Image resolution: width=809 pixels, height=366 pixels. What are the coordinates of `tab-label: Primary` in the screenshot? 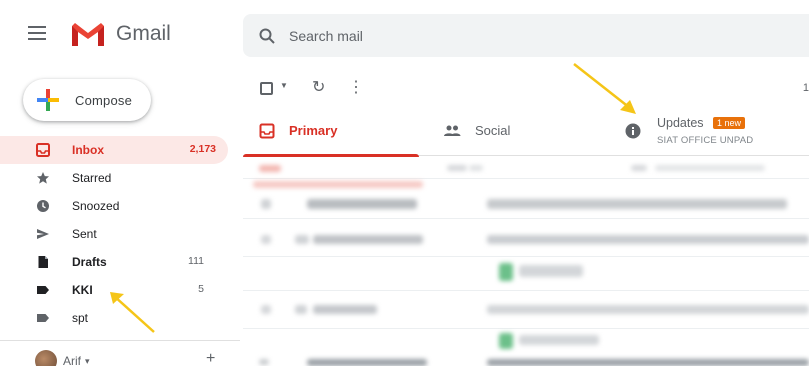 It's located at (313, 130).